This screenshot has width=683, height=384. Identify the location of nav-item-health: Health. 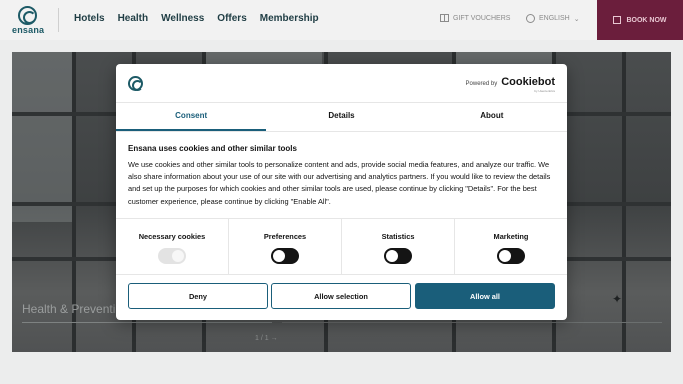
(133, 18).